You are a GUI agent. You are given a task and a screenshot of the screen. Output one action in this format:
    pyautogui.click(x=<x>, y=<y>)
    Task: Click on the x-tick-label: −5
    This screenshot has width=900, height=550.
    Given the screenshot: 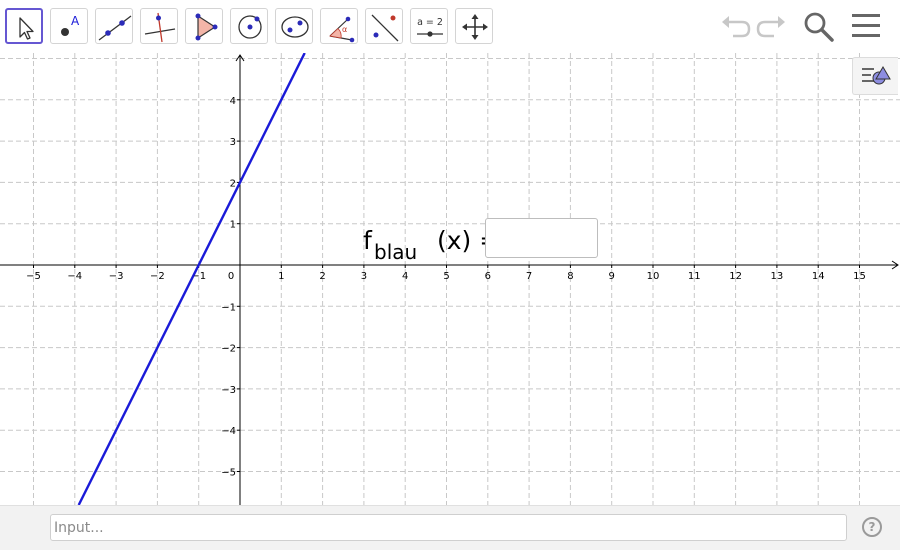 What is the action you would take?
    pyautogui.click(x=33, y=276)
    